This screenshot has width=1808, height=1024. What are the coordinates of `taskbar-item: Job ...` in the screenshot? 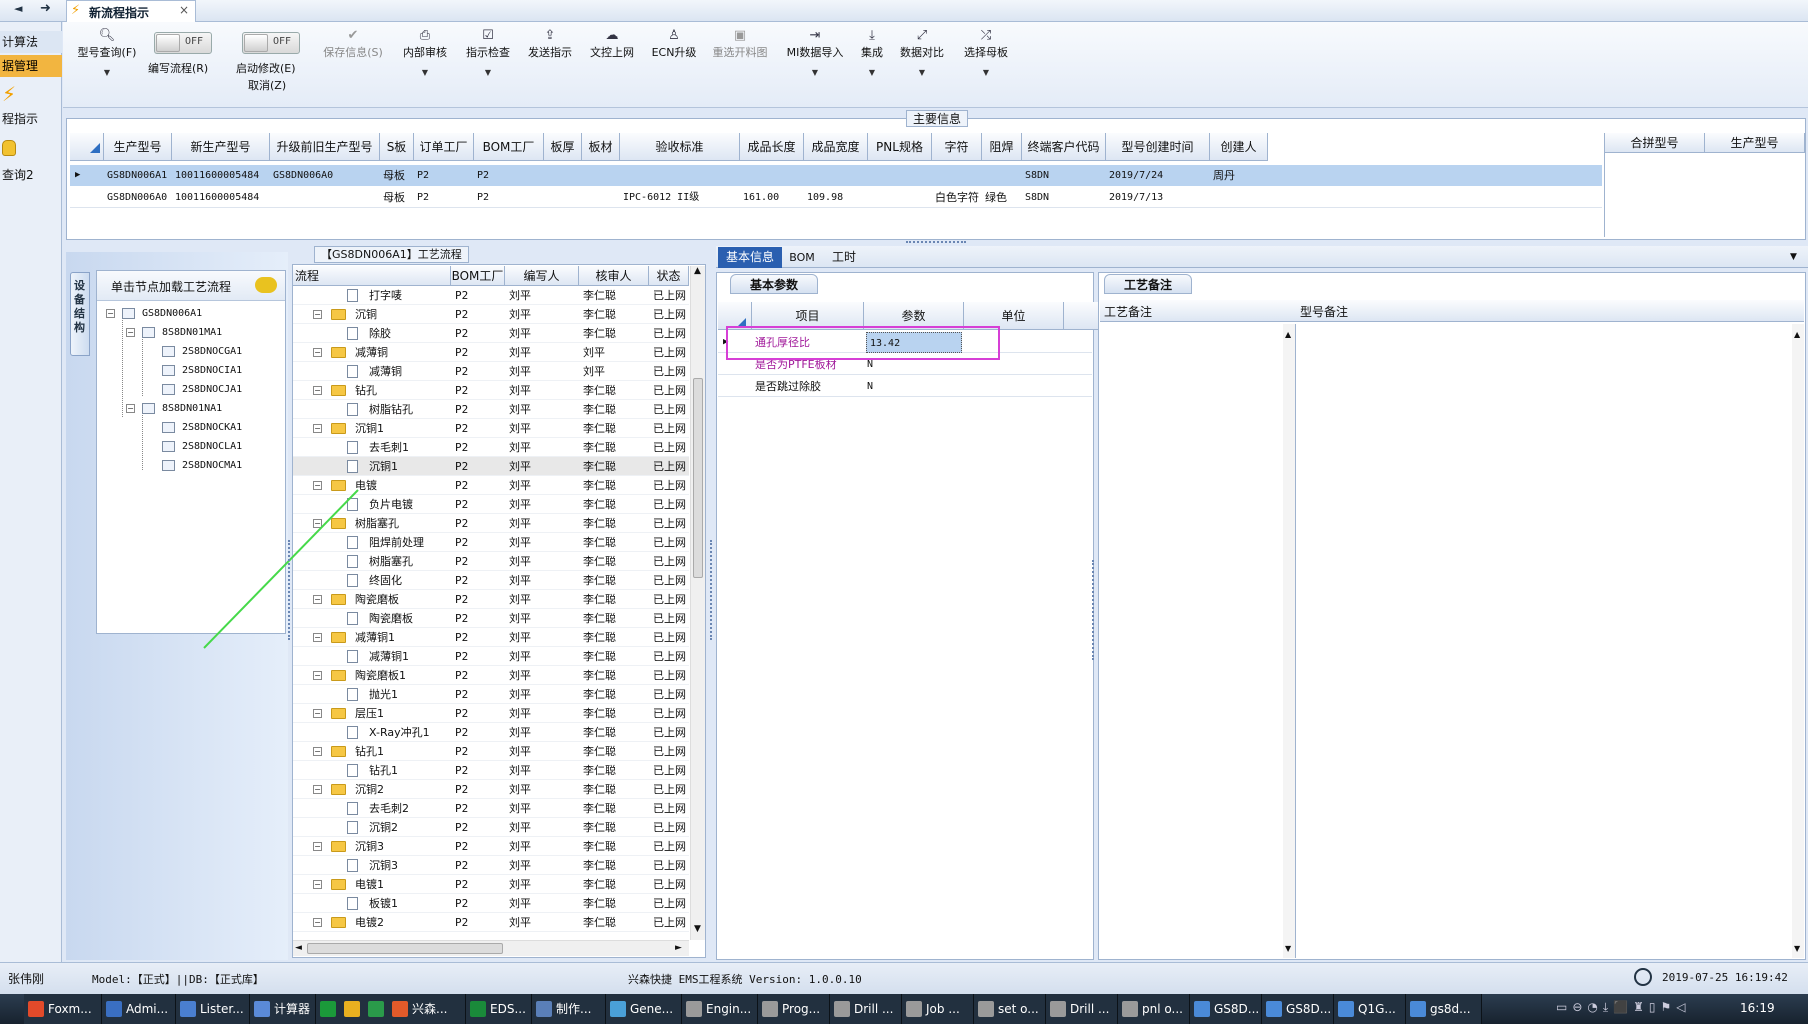 It's located at (938, 1009).